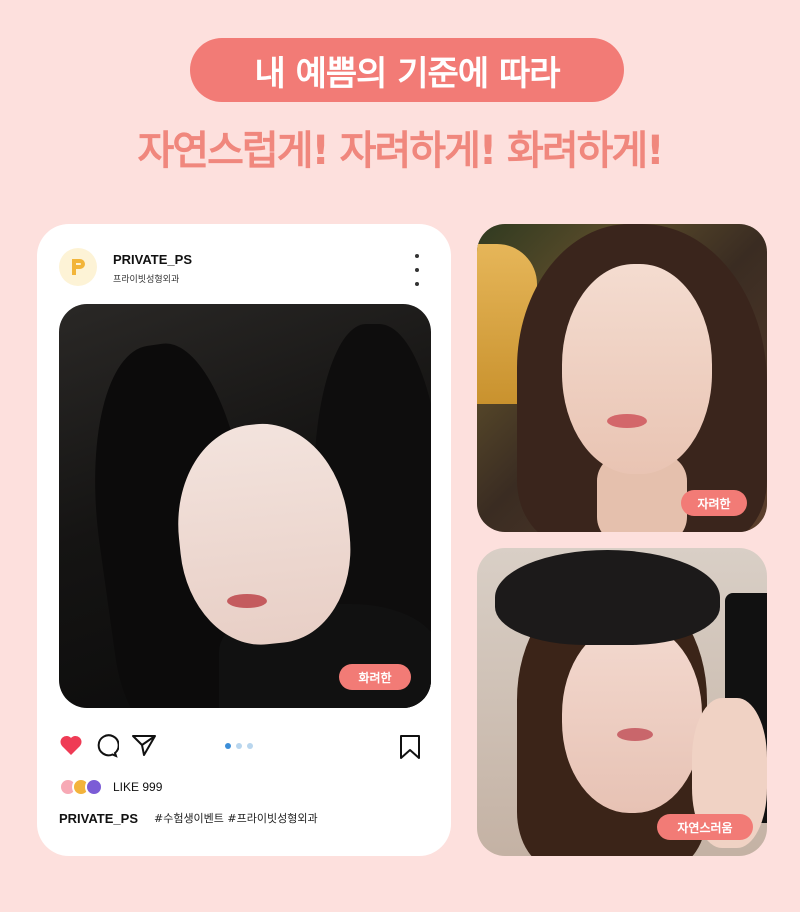 Image resolution: width=800 pixels, height=912 pixels. Describe the element at coordinates (144, 745) in the screenshot. I see `share-icon` at that location.